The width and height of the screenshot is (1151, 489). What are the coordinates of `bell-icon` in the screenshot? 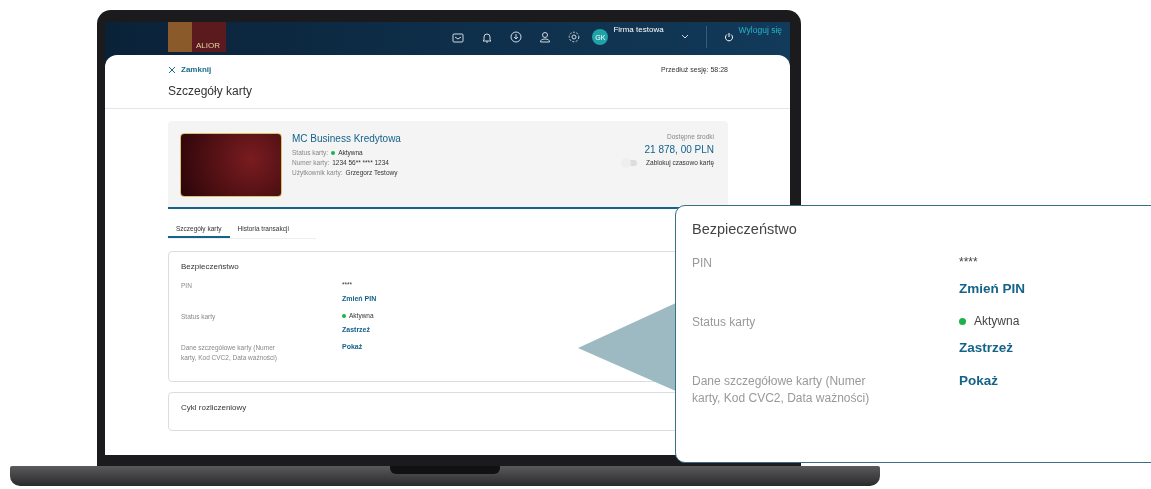 It's located at (487, 37).